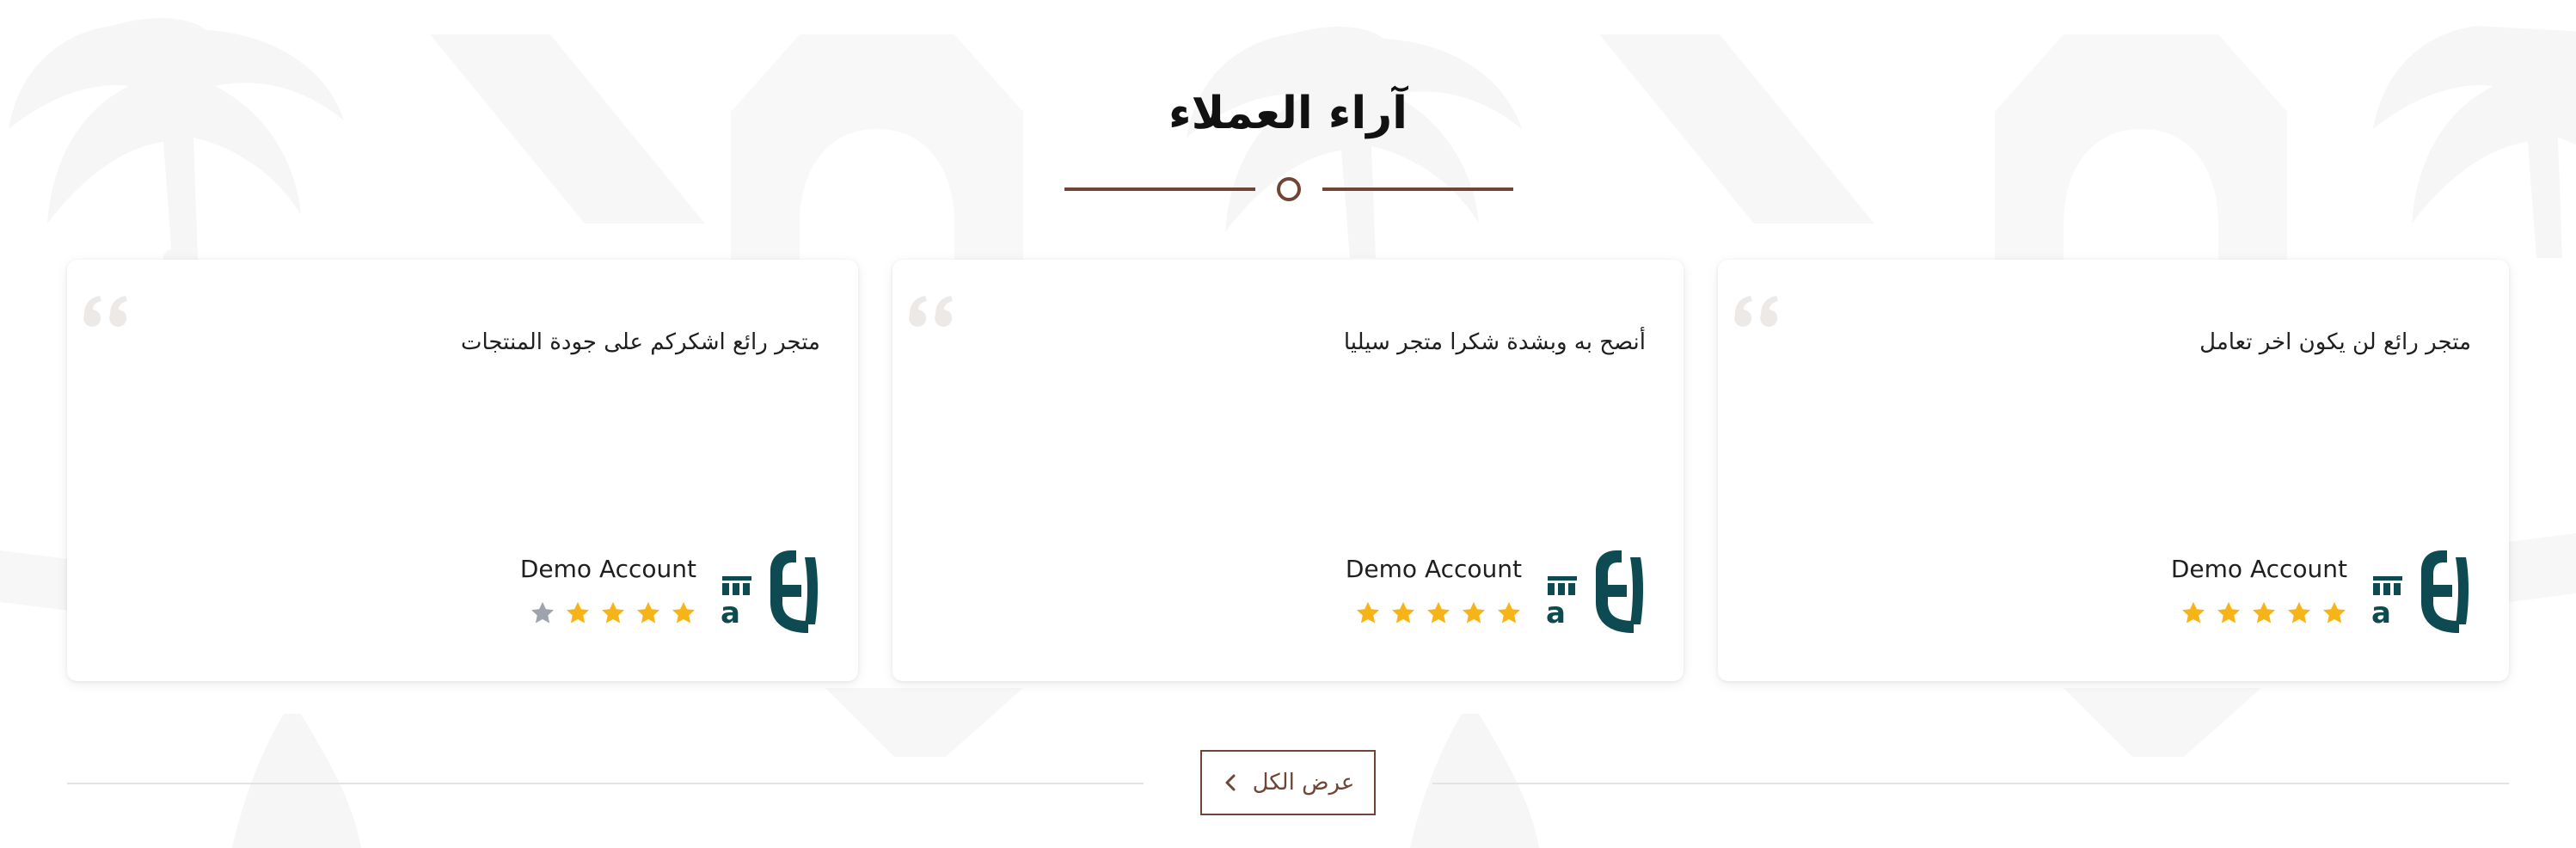  I want to click on view-all-label: عرض الكل, so click(1303, 783).